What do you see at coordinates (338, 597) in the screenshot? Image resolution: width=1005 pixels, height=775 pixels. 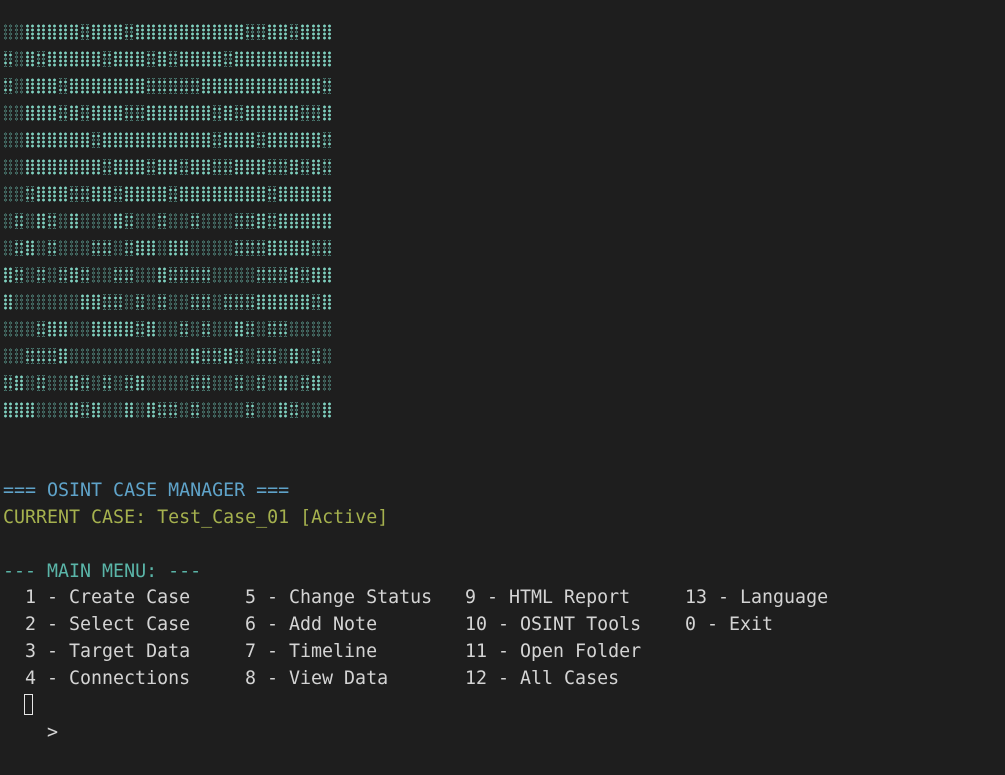 I see `menu-item-change-status: 5 - Change Status` at bounding box center [338, 597].